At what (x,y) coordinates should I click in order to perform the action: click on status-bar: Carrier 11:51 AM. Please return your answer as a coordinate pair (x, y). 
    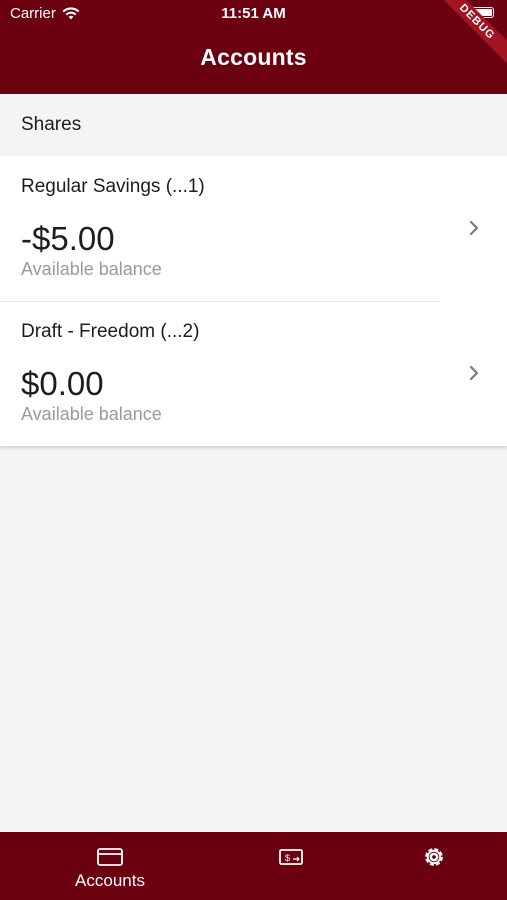
    Looking at the image, I should click on (253, 14).